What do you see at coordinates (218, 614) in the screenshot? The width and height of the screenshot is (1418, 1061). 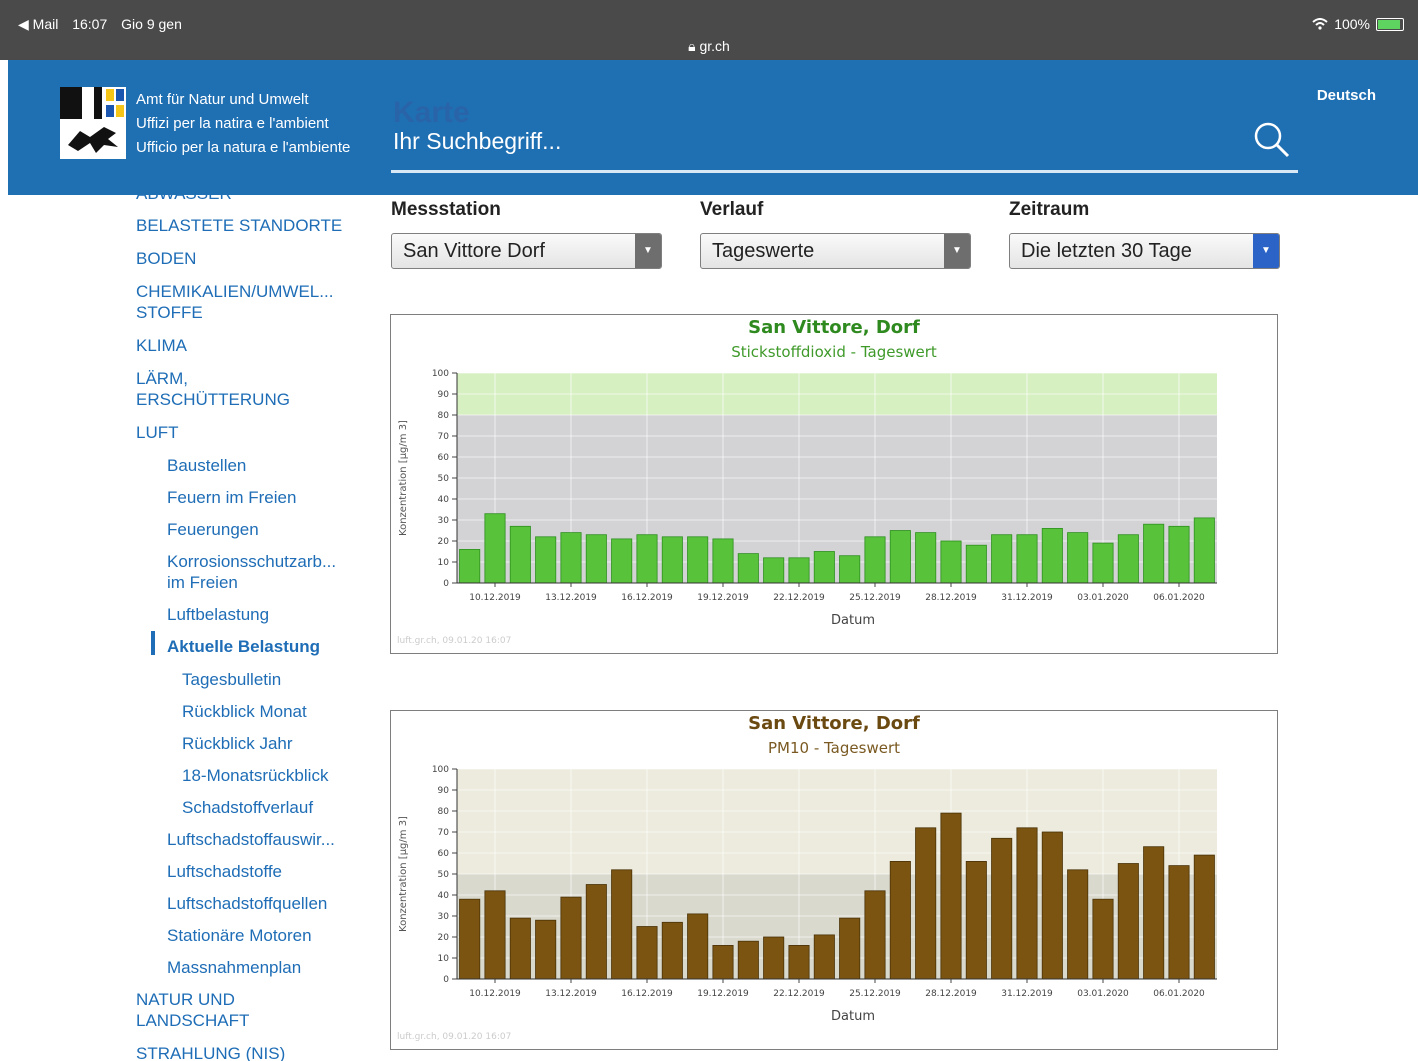 I see `sidebar-item-luftbelastung: Luftbelastung` at bounding box center [218, 614].